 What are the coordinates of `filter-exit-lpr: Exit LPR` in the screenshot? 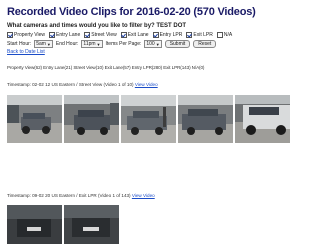 It's located at (199, 35).